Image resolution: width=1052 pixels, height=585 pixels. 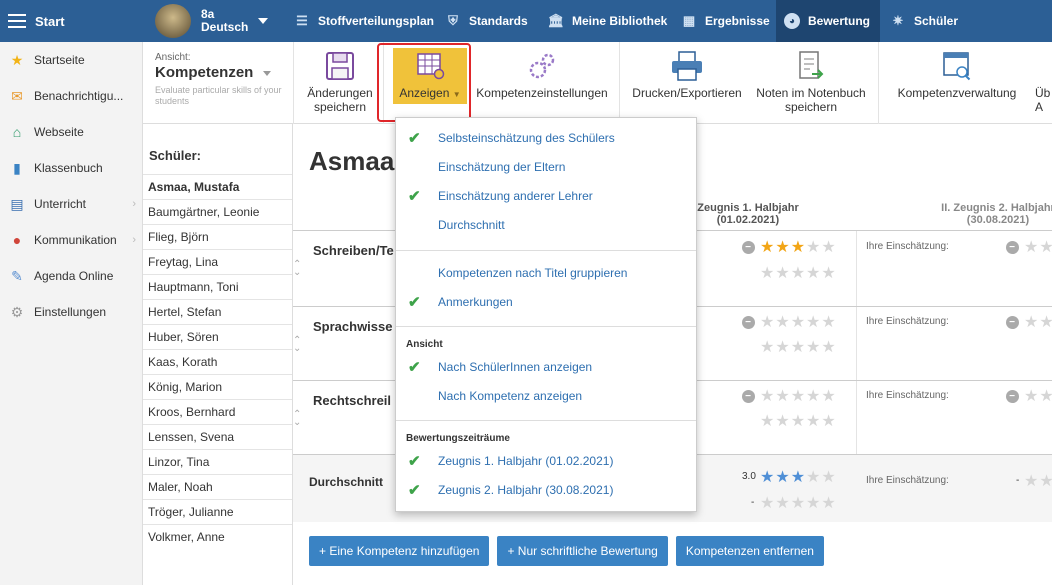 What do you see at coordinates (75, 240) in the screenshot?
I see `sidebar-item-label: Kommunikation` at bounding box center [75, 240].